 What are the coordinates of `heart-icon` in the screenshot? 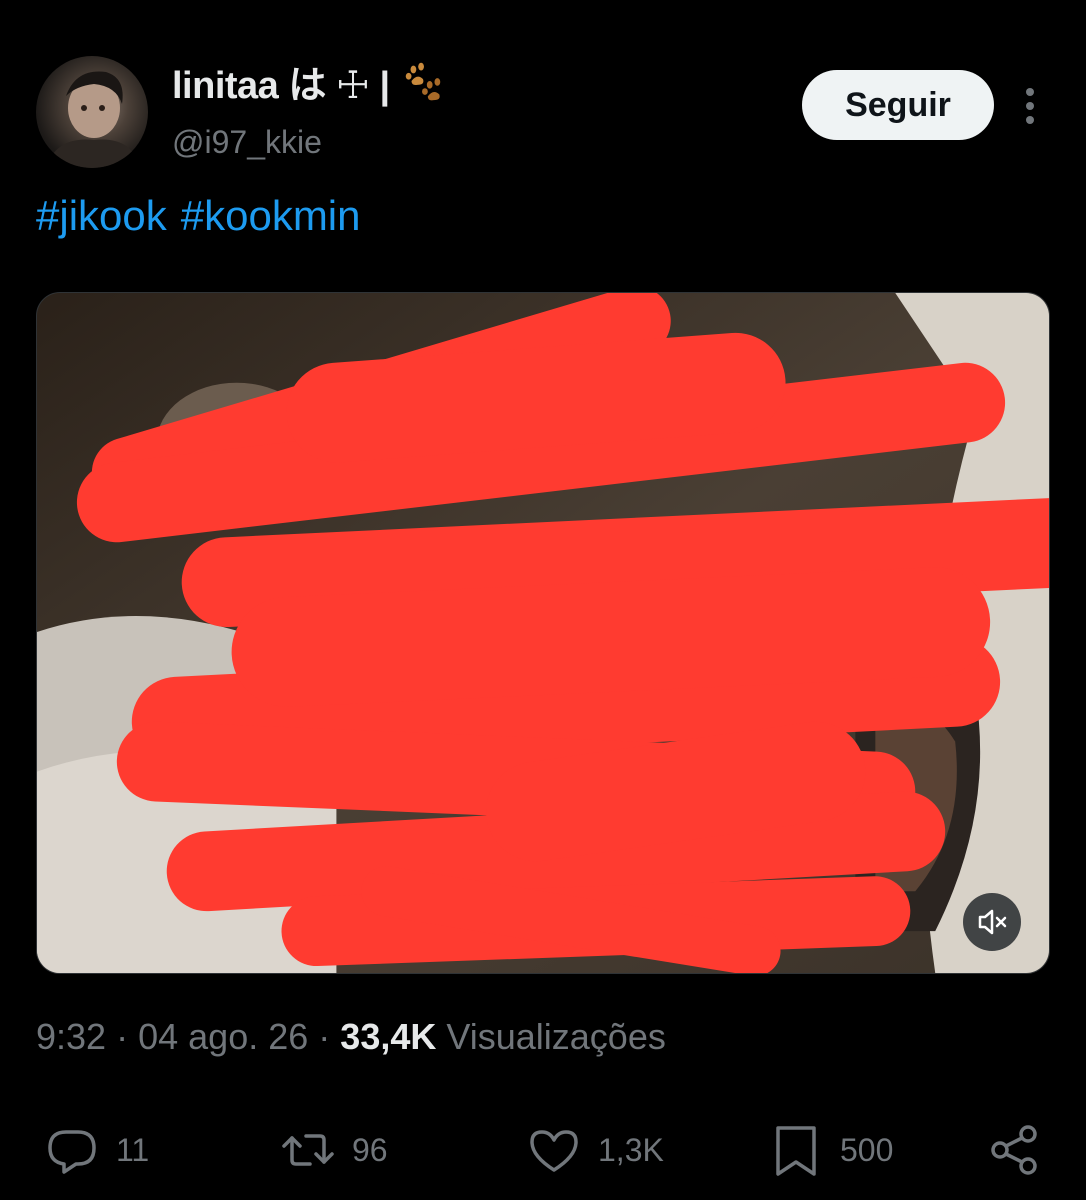 It's located at (554, 1151).